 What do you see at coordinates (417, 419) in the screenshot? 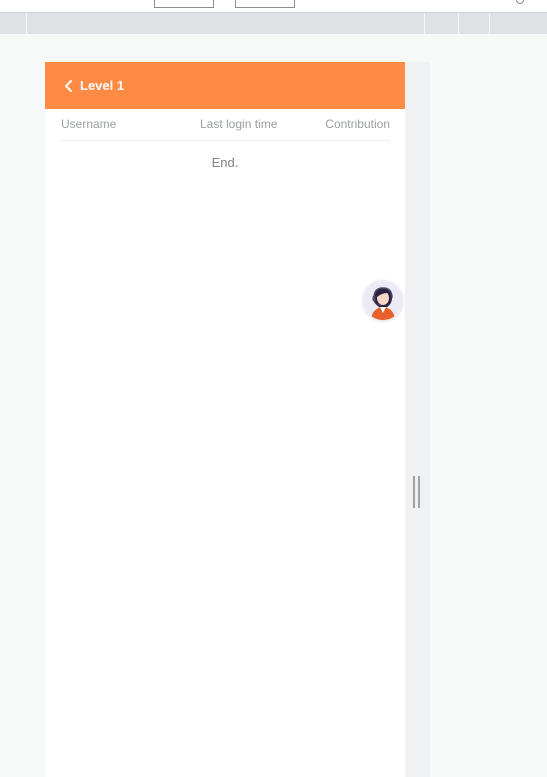
I see `device-frame-gutter` at bounding box center [417, 419].